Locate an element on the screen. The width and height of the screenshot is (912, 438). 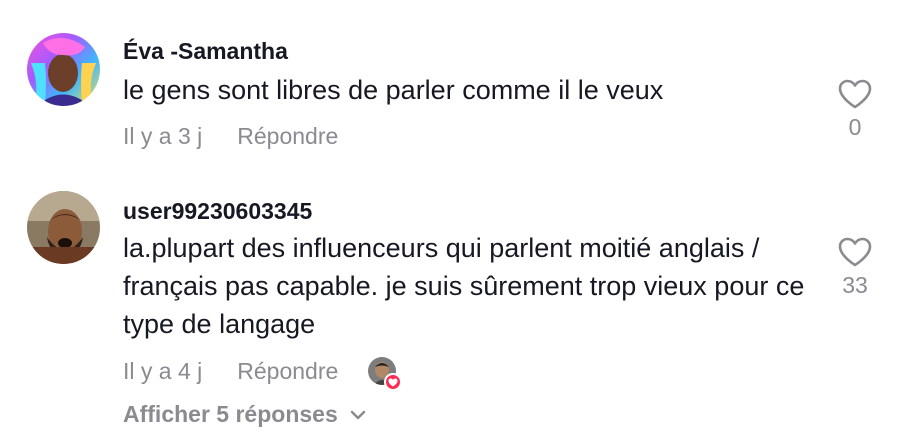
chevron-down-icon is located at coordinates (357, 414).